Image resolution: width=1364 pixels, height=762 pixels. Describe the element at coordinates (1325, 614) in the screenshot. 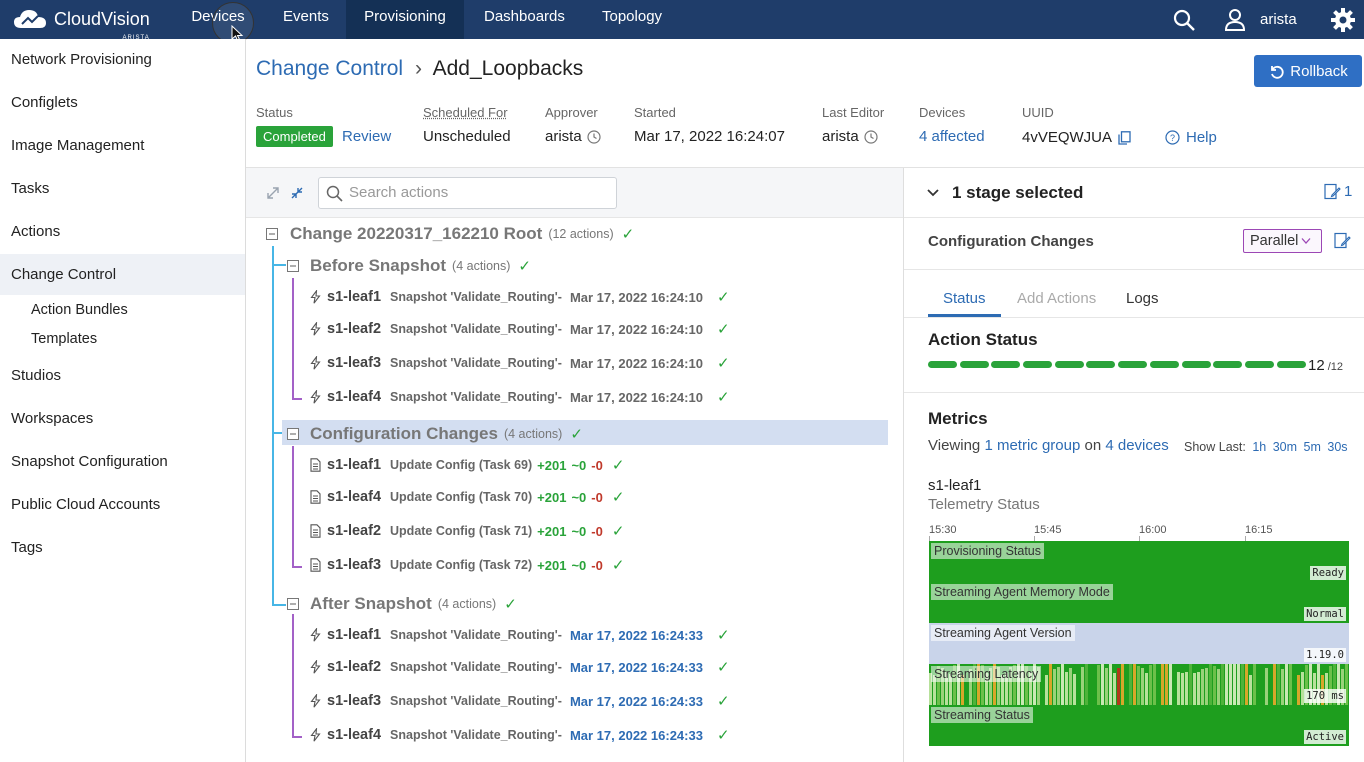

I see `band-value: Normal` at that location.